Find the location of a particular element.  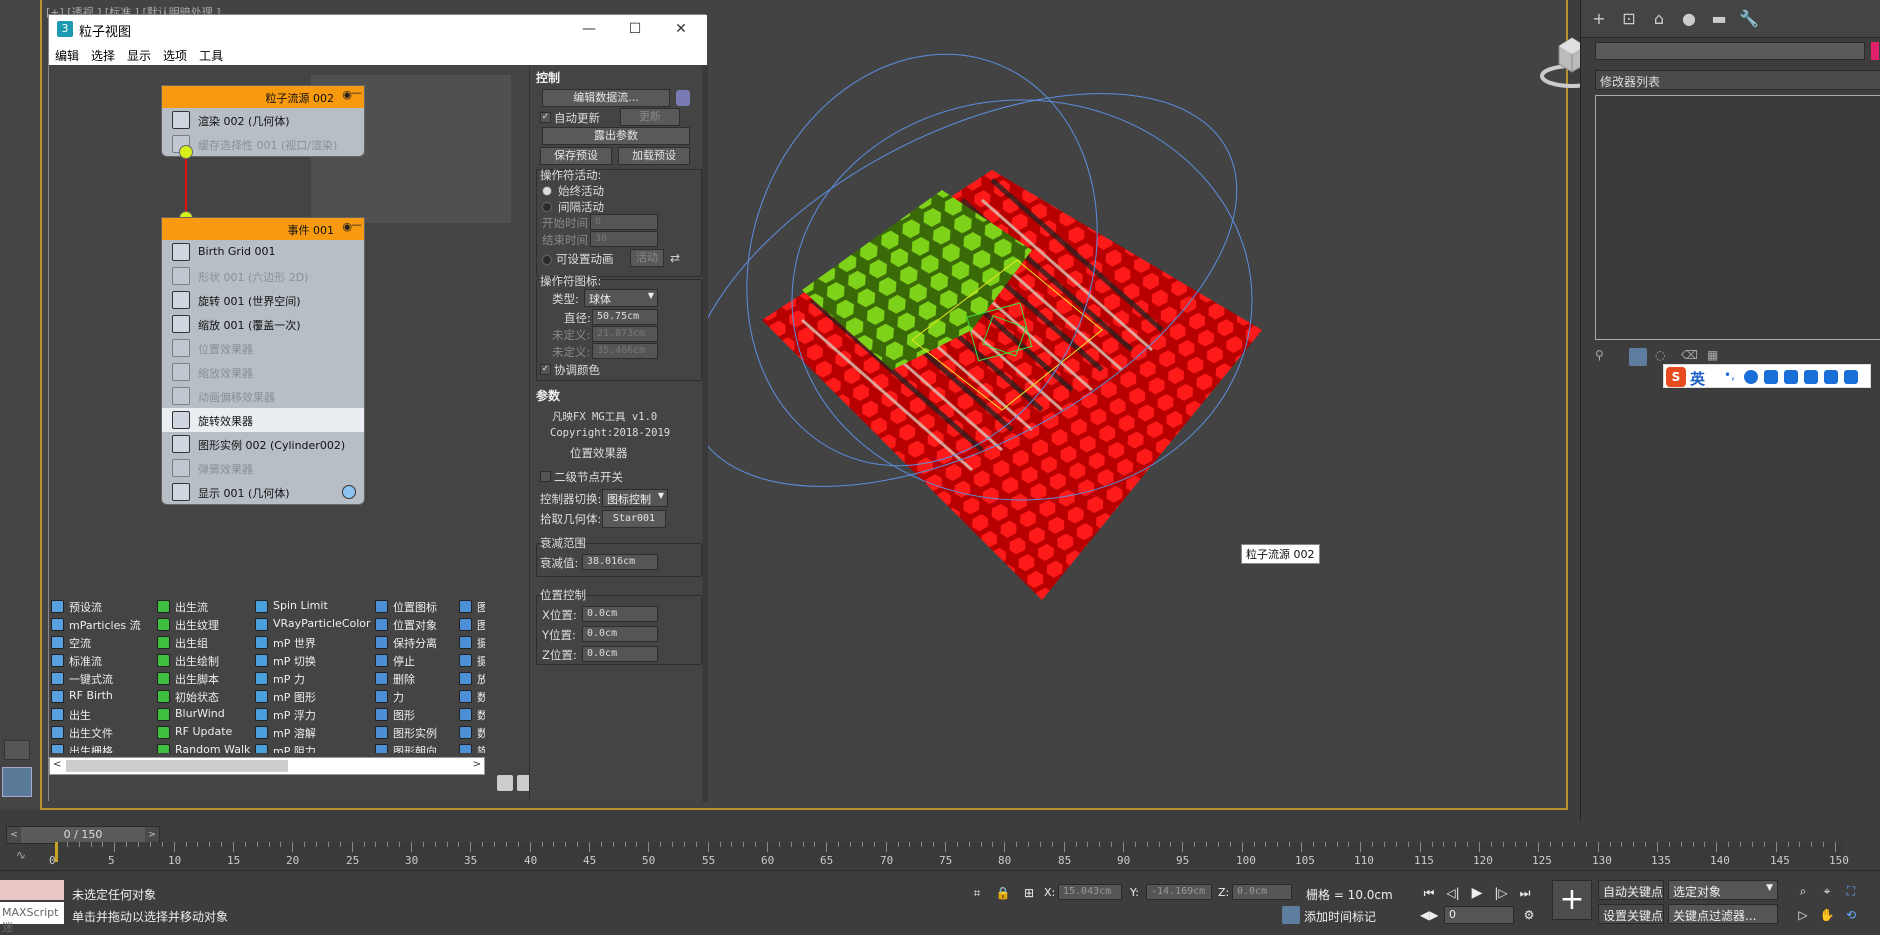

menu-tools: 工具 is located at coordinates (211, 53).